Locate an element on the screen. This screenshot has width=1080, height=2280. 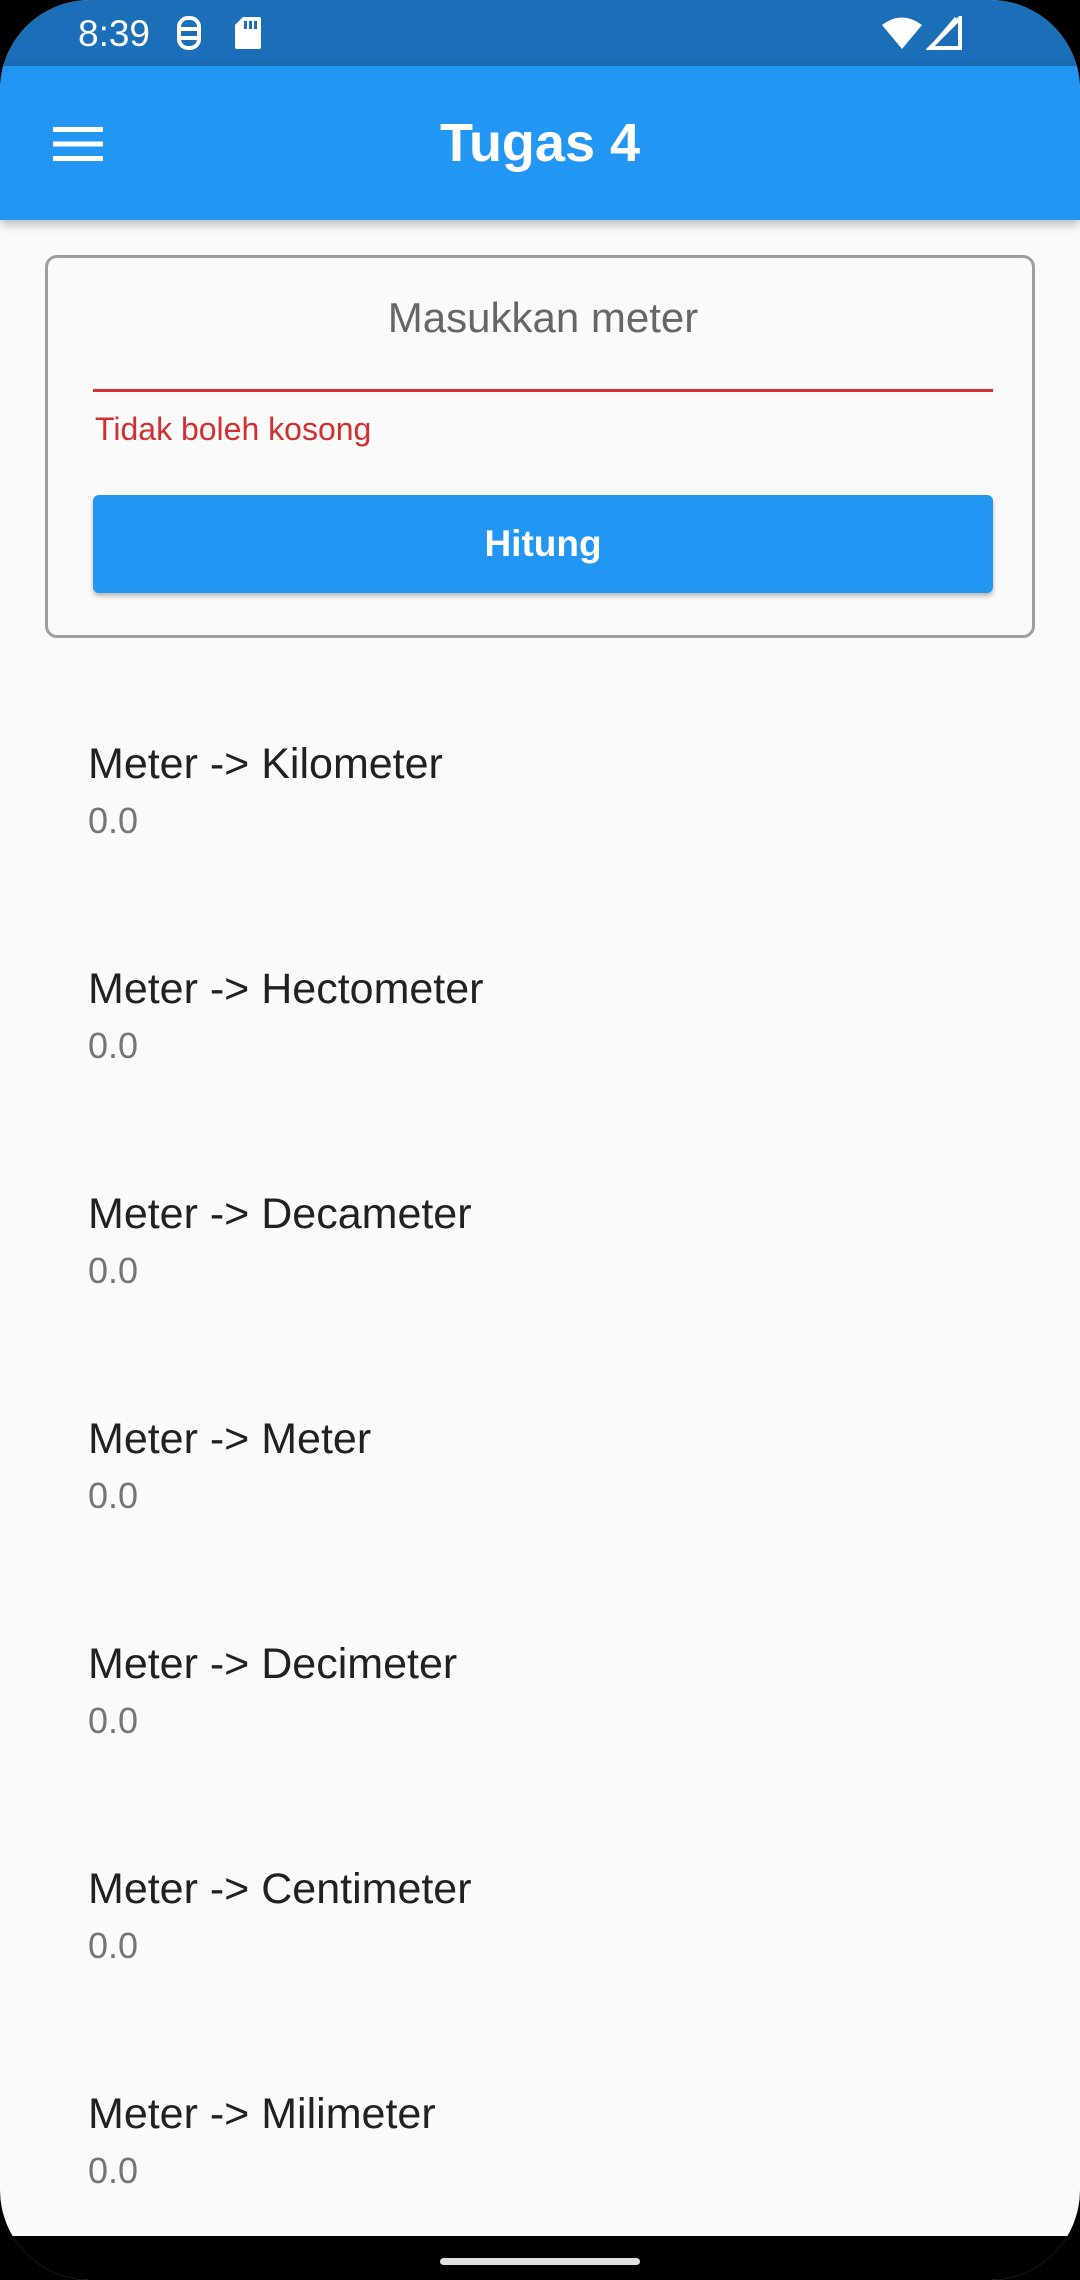
result-label: Meter -> Hectometer is located at coordinates (286, 989).